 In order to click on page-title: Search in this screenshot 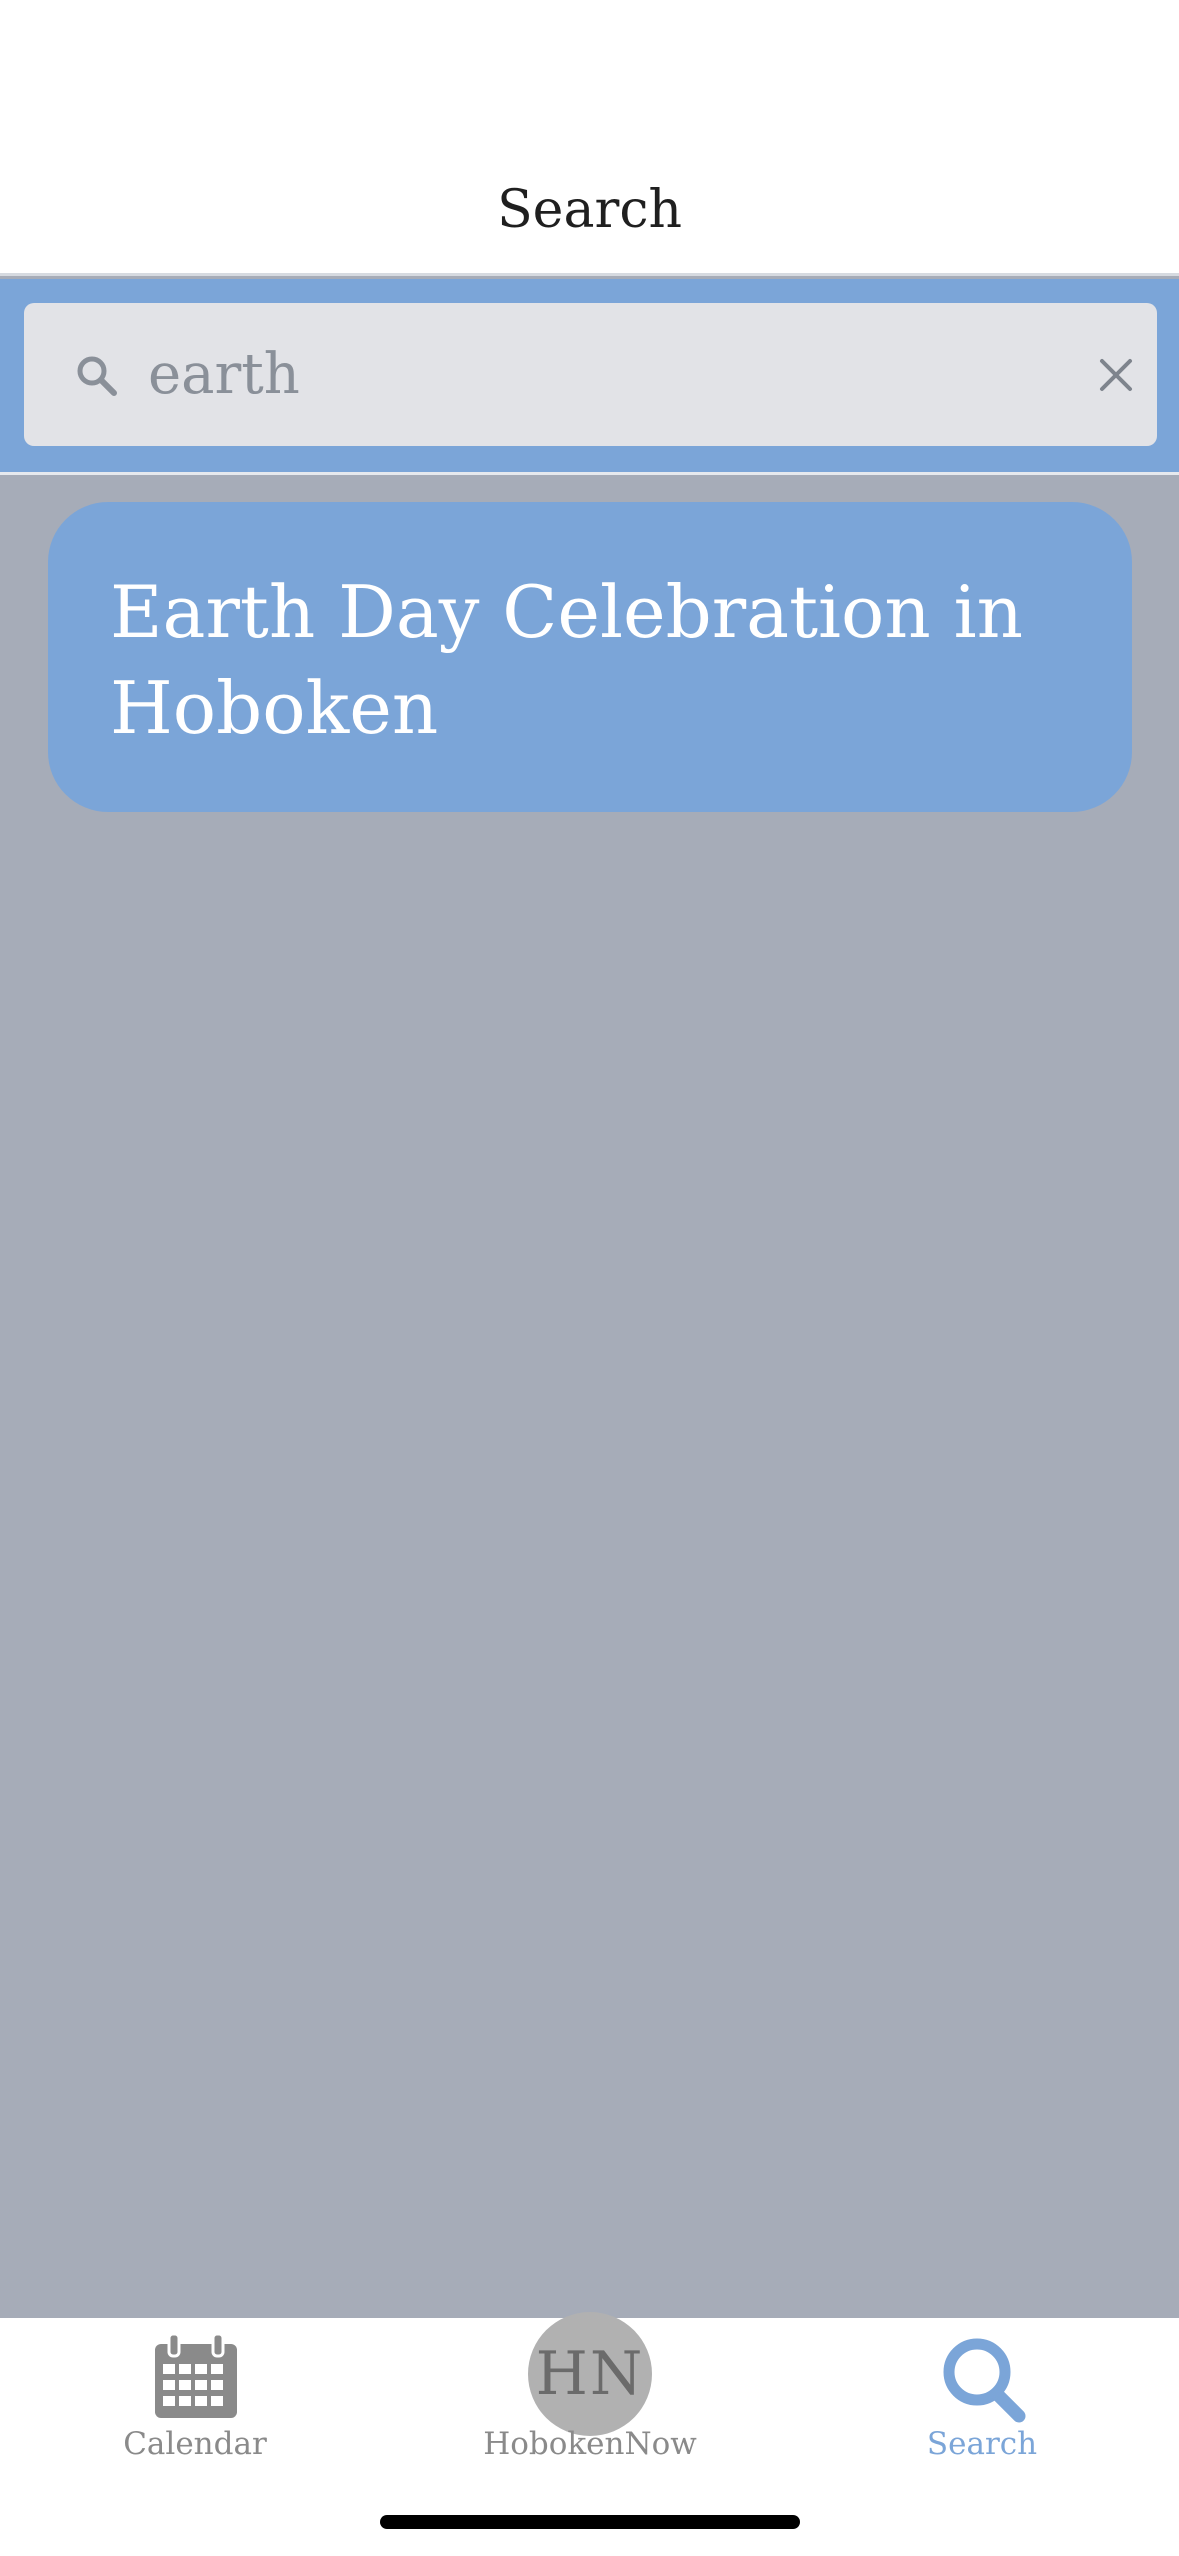, I will do `click(589, 210)`.